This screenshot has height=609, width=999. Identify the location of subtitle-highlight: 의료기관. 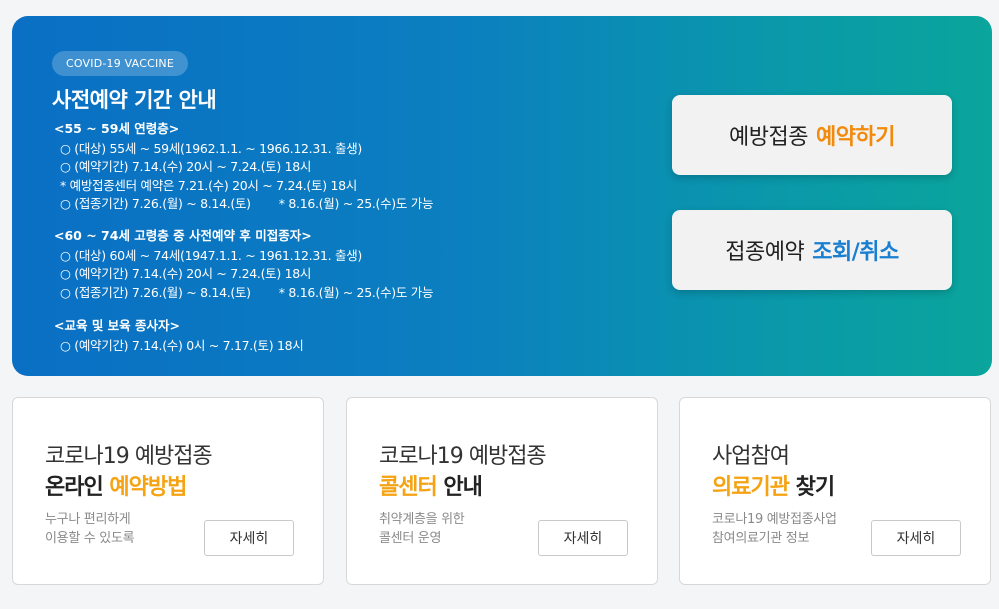
(751, 487).